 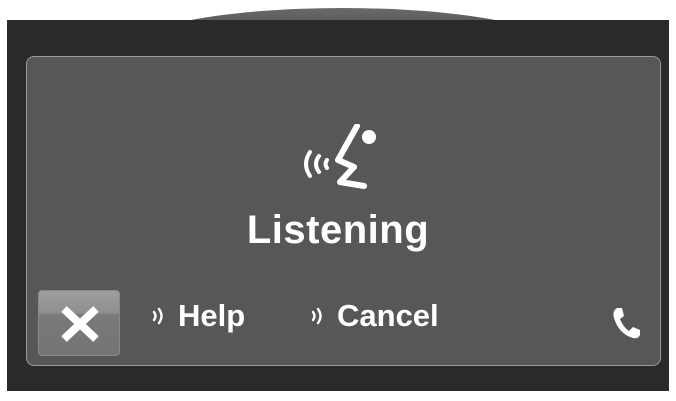 I want to click on voice-recognition-icon, so click(x=340, y=156).